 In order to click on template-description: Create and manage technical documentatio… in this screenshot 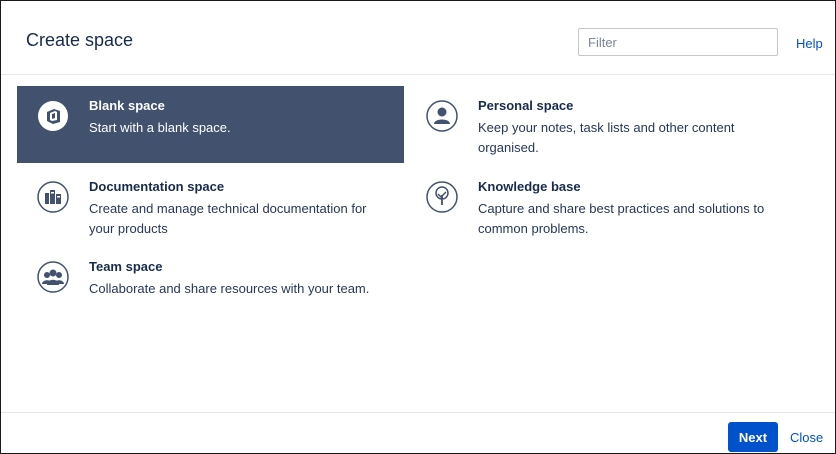, I will do `click(228, 218)`.